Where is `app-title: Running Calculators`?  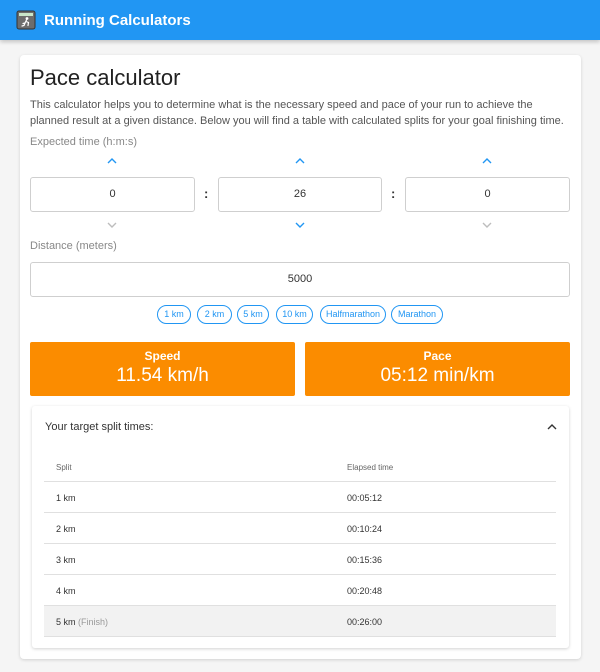
app-title: Running Calculators is located at coordinates (117, 20).